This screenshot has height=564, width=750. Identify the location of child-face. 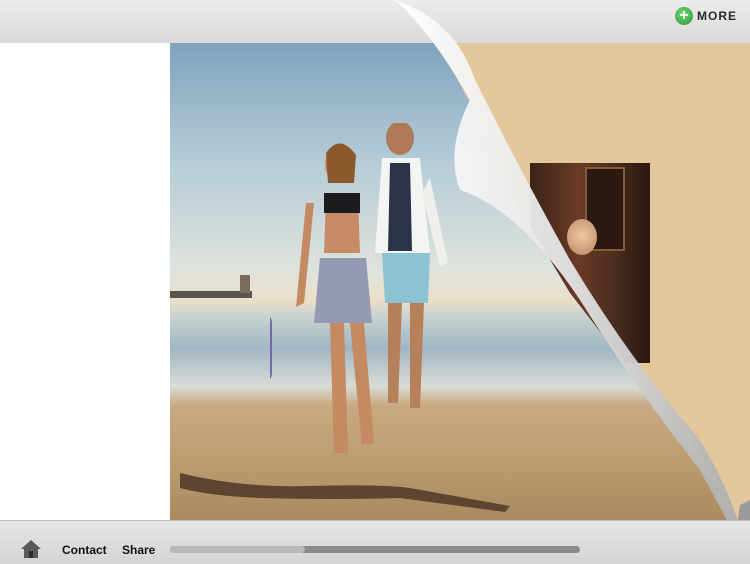
(582, 237).